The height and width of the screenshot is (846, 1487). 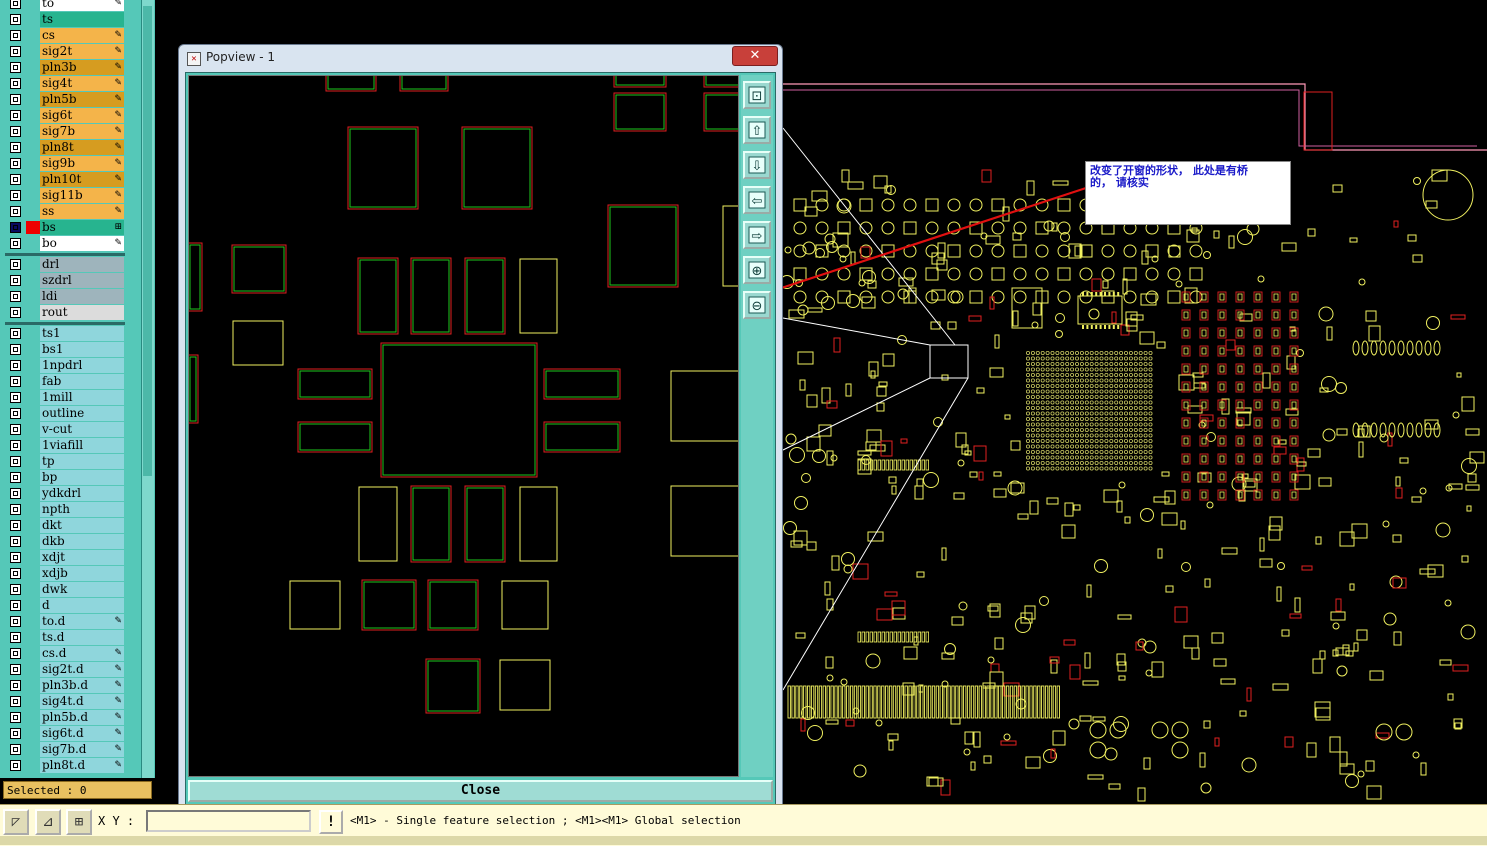 I want to click on layer-row-sig4t: sig4t ✎, so click(x=65, y=83).